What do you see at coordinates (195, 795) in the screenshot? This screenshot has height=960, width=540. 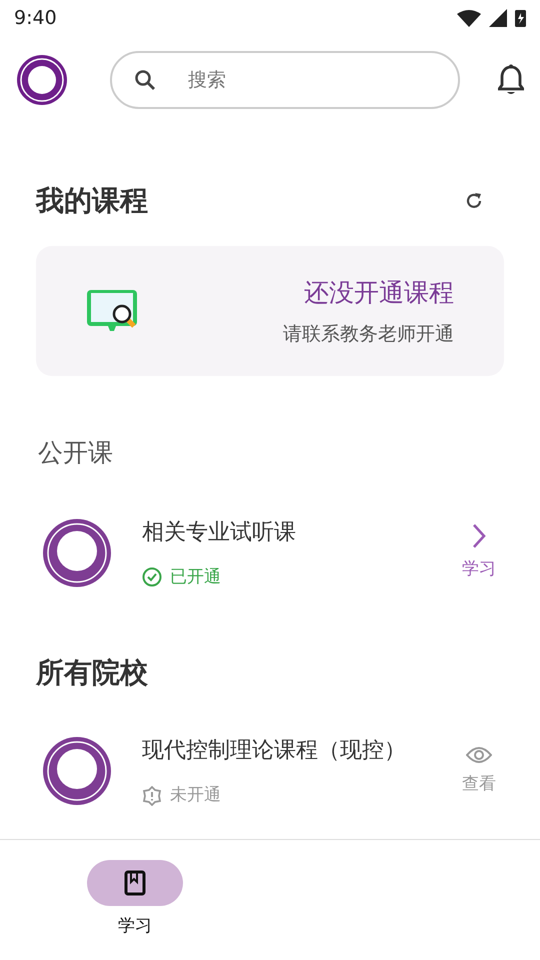 I see `course-status: 未开通` at bounding box center [195, 795].